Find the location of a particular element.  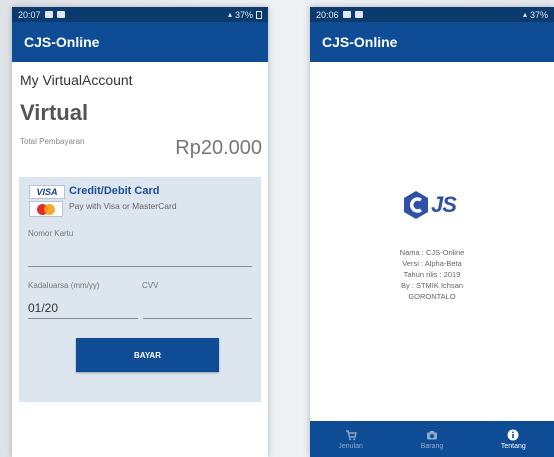

card-number-input is located at coordinates (139, 258).